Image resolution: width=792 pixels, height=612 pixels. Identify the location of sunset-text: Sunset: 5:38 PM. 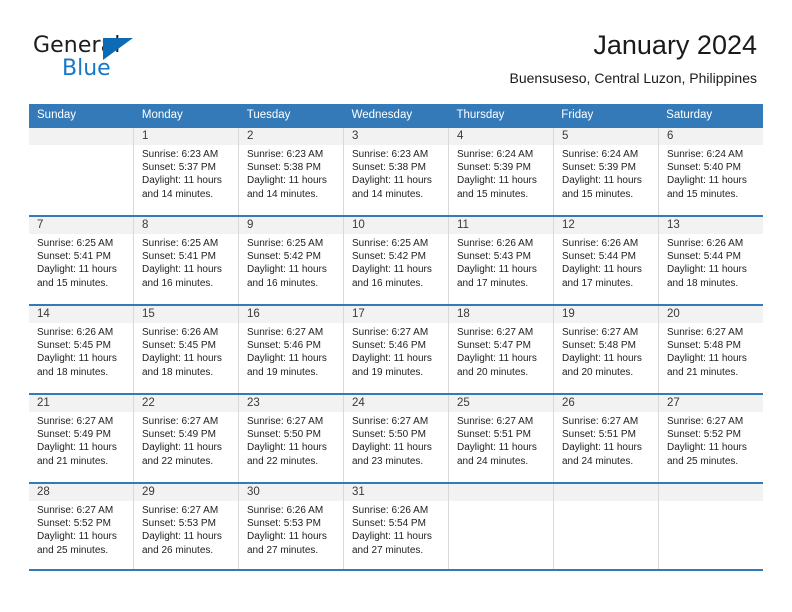
(284, 168).